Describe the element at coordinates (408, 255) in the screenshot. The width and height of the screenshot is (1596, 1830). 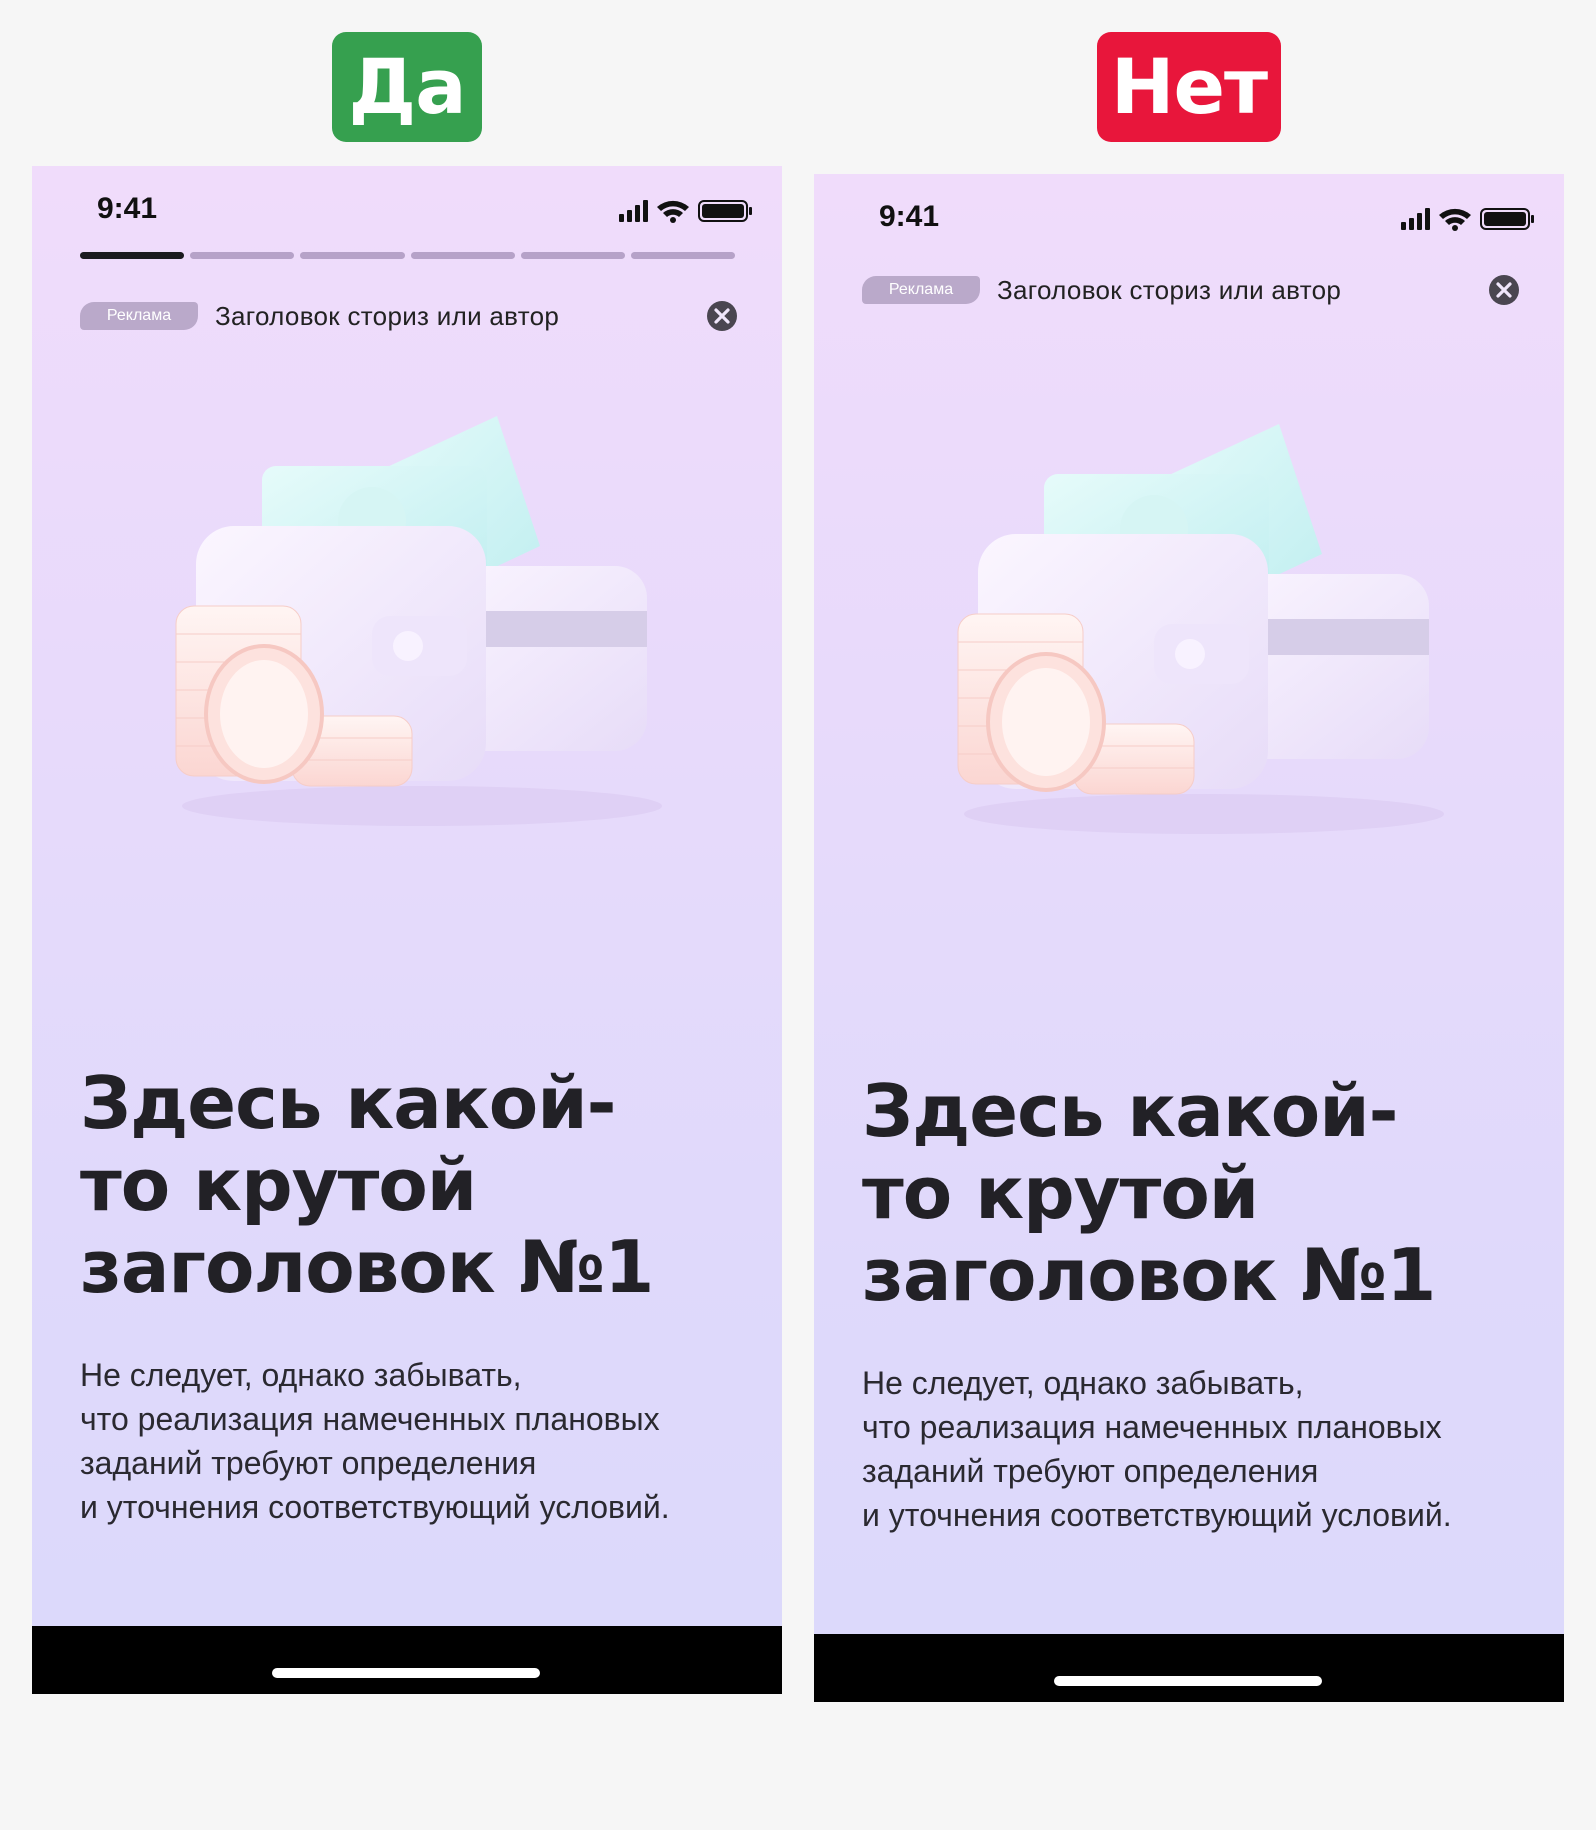
I see `story-progress` at that location.